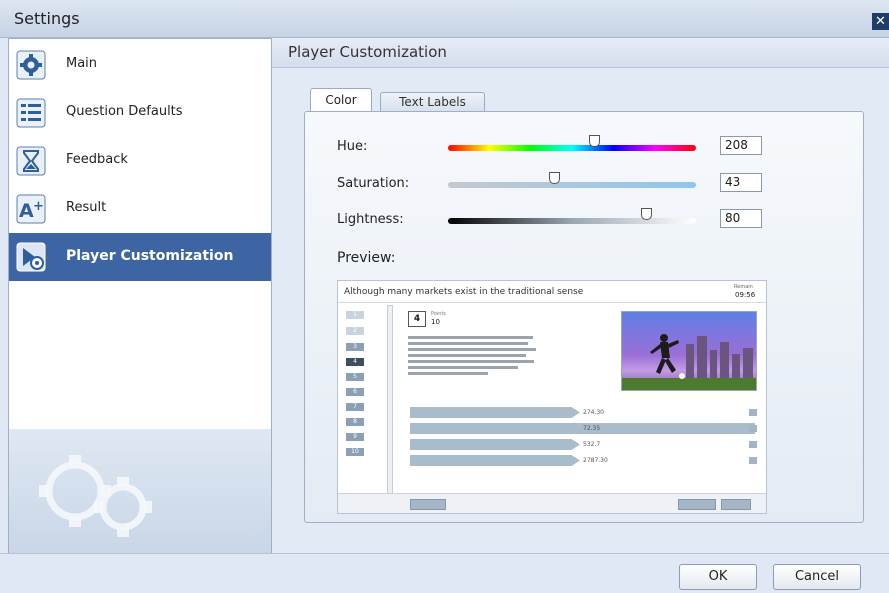  What do you see at coordinates (417, 319) in the screenshot?
I see `current-question-badge: 4` at bounding box center [417, 319].